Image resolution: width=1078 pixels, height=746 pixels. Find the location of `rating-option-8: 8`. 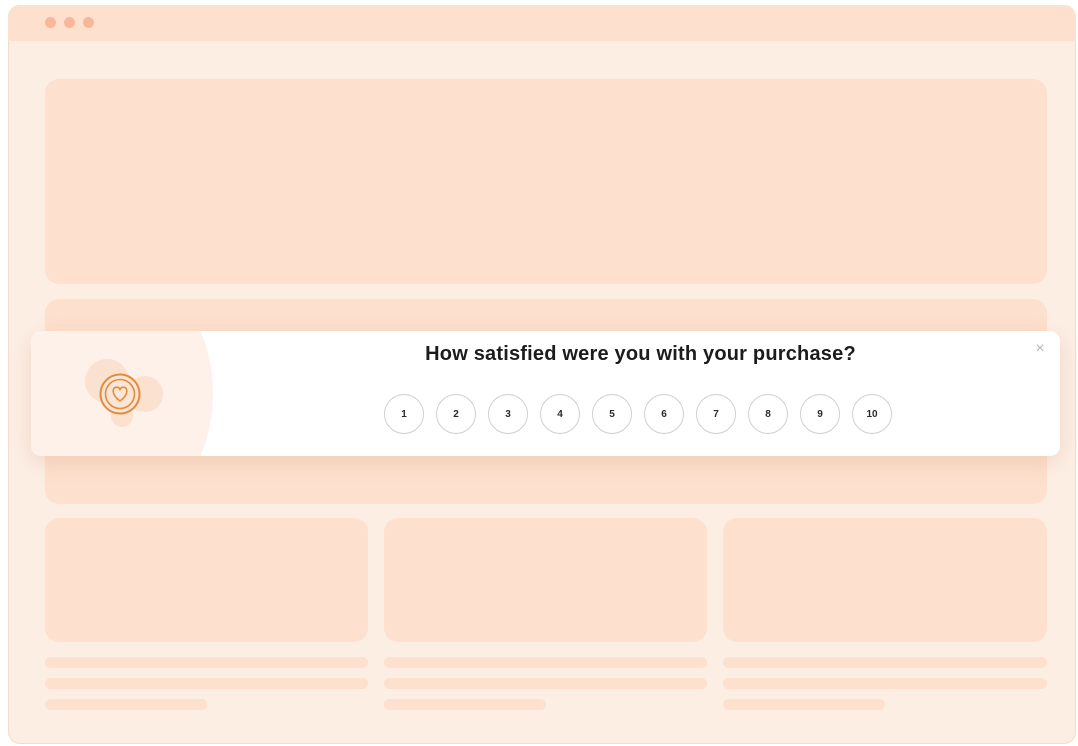

rating-option-8: 8 is located at coordinates (768, 414).